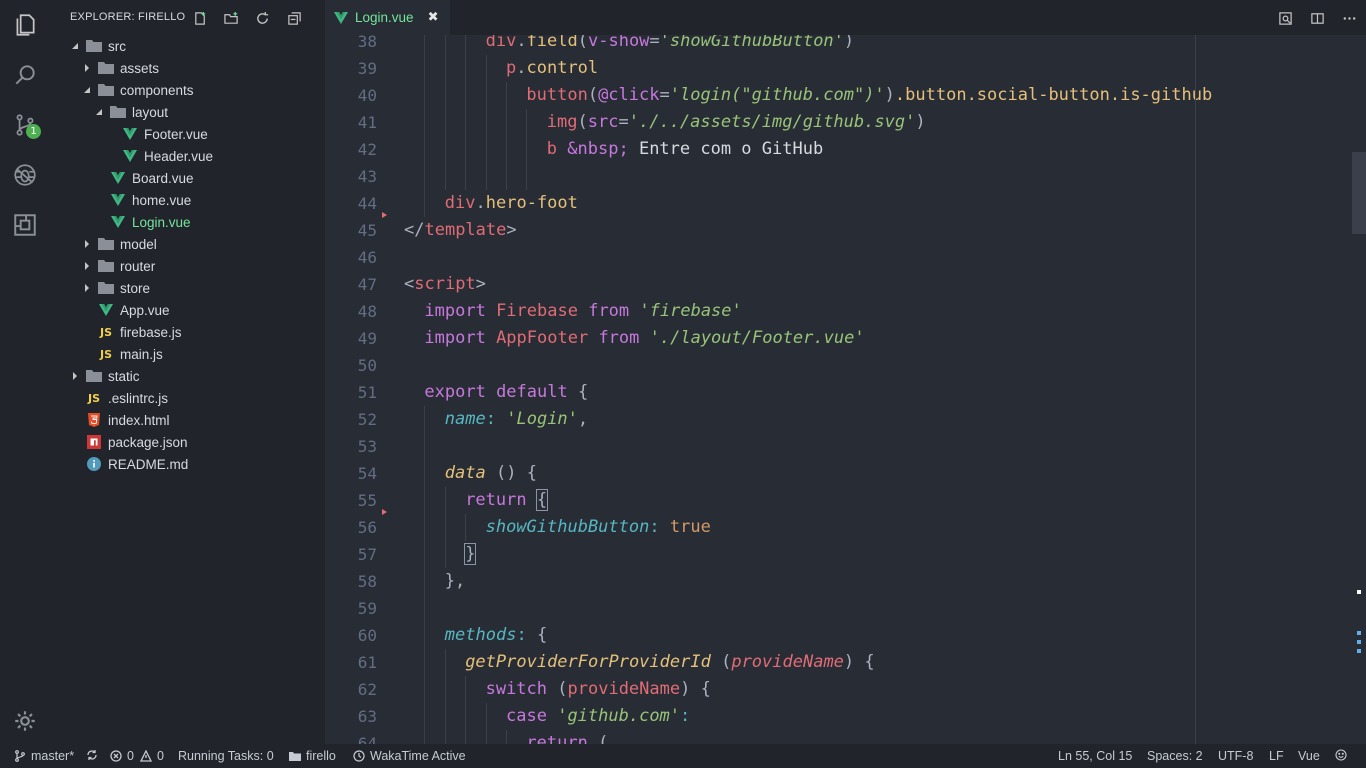  What do you see at coordinates (840, 608) in the screenshot?
I see `code-line: 59` at bounding box center [840, 608].